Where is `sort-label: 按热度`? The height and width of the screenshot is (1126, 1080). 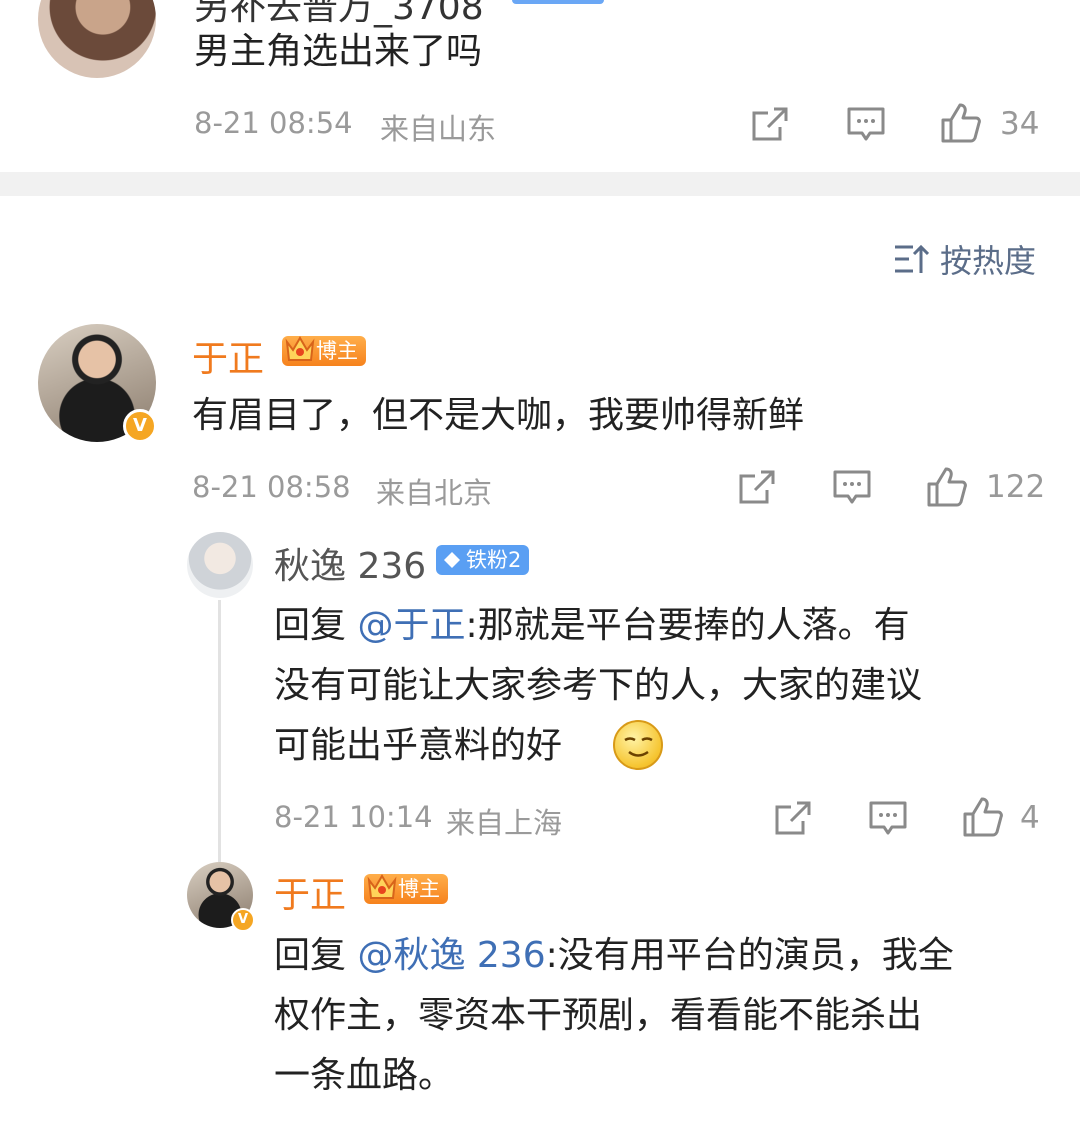 sort-label: 按热度 is located at coordinates (988, 259).